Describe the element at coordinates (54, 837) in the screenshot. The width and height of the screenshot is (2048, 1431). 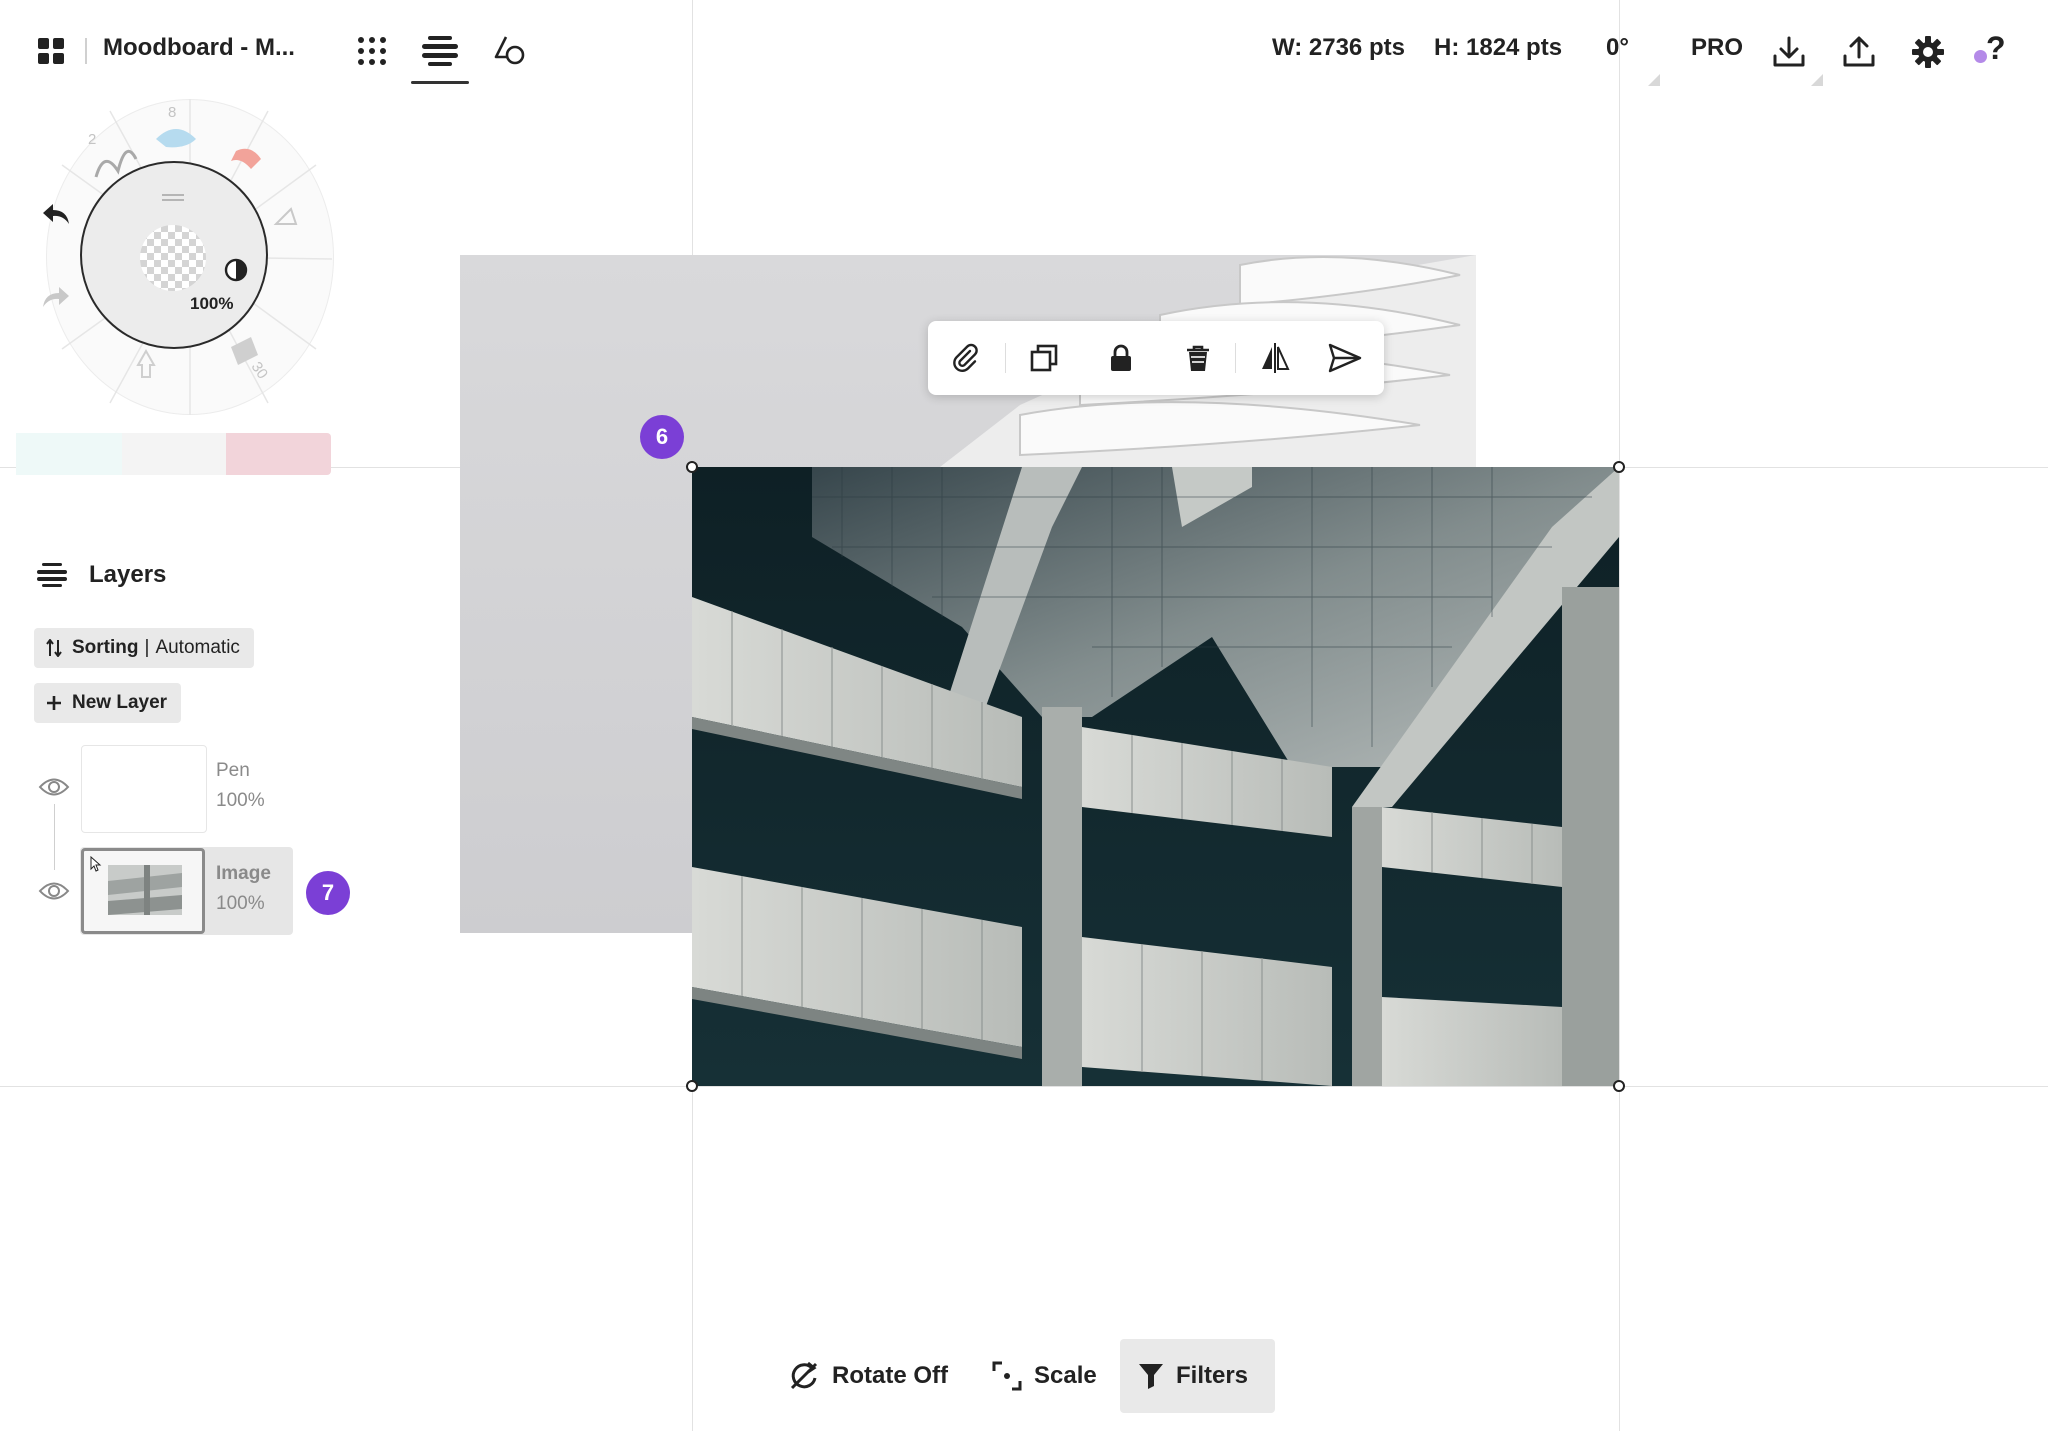
I see `layer-connector` at that location.